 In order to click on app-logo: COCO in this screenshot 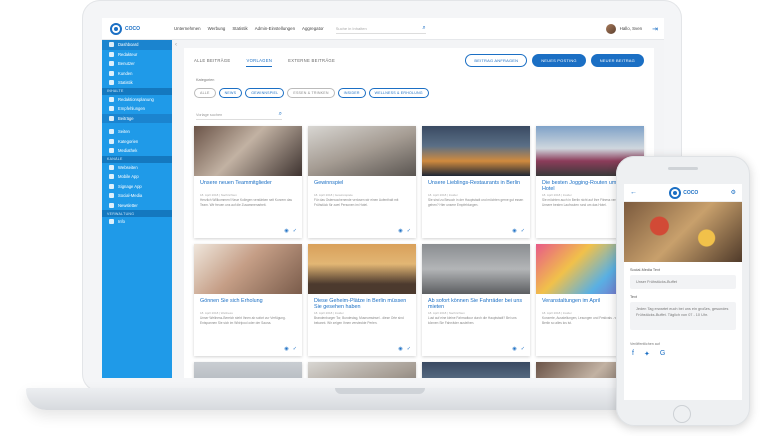, I will do `click(137, 28)`.